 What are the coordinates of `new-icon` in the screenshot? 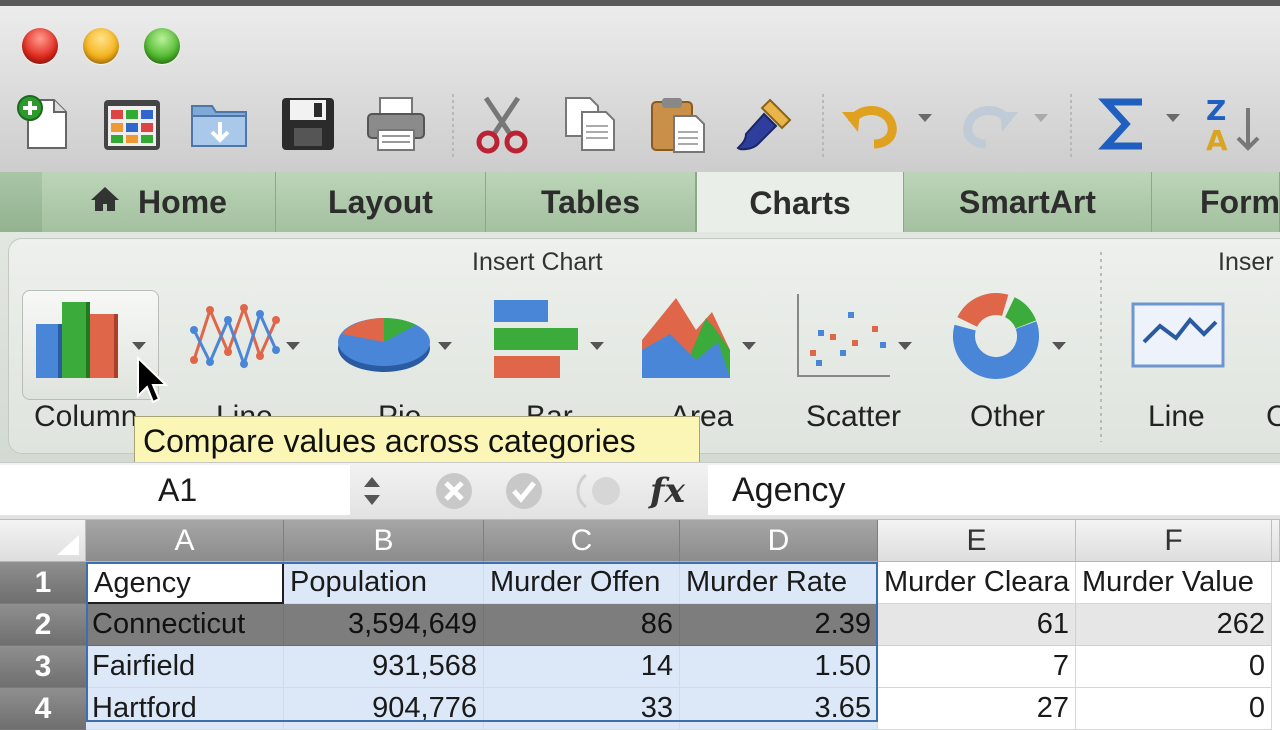 It's located at (46, 124).